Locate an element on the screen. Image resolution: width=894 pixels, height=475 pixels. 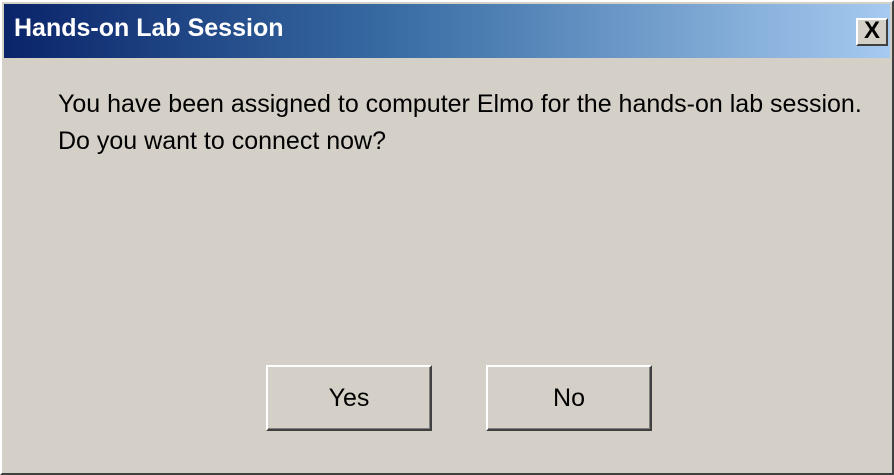
close-button: X is located at coordinates (872, 32).